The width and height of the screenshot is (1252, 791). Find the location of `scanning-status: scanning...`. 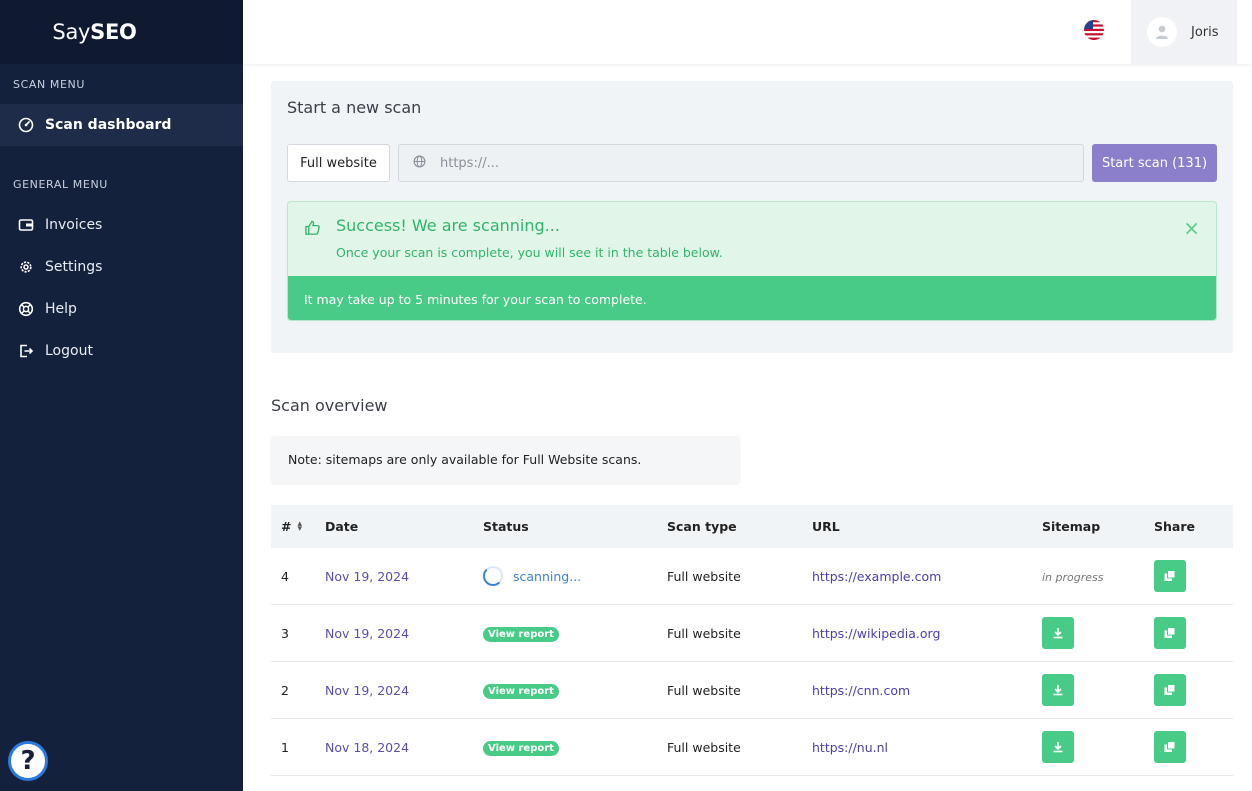

scanning-status: scanning... is located at coordinates (575, 576).